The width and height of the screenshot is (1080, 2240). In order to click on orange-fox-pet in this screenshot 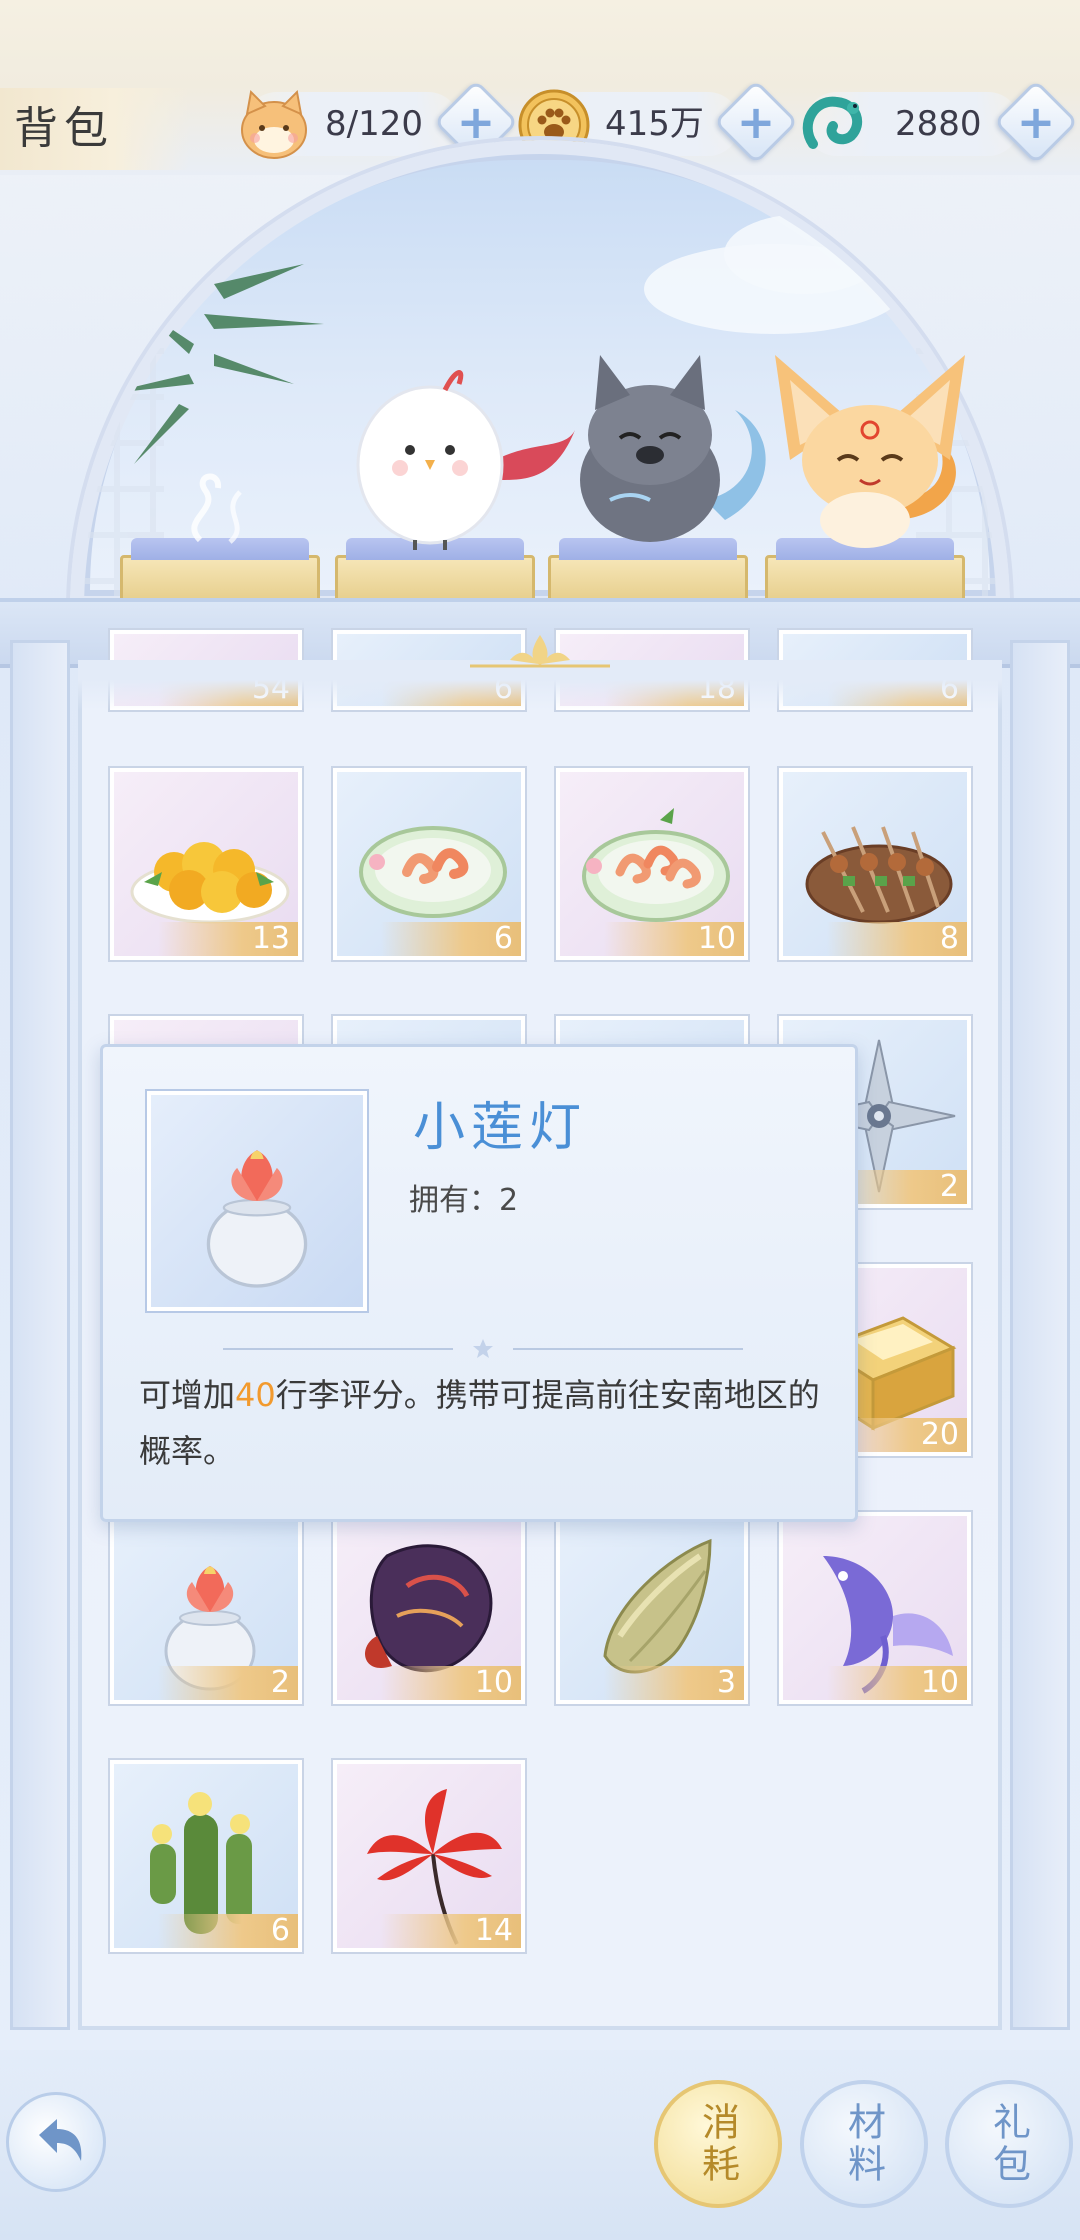, I will do `click(870, 450)`.